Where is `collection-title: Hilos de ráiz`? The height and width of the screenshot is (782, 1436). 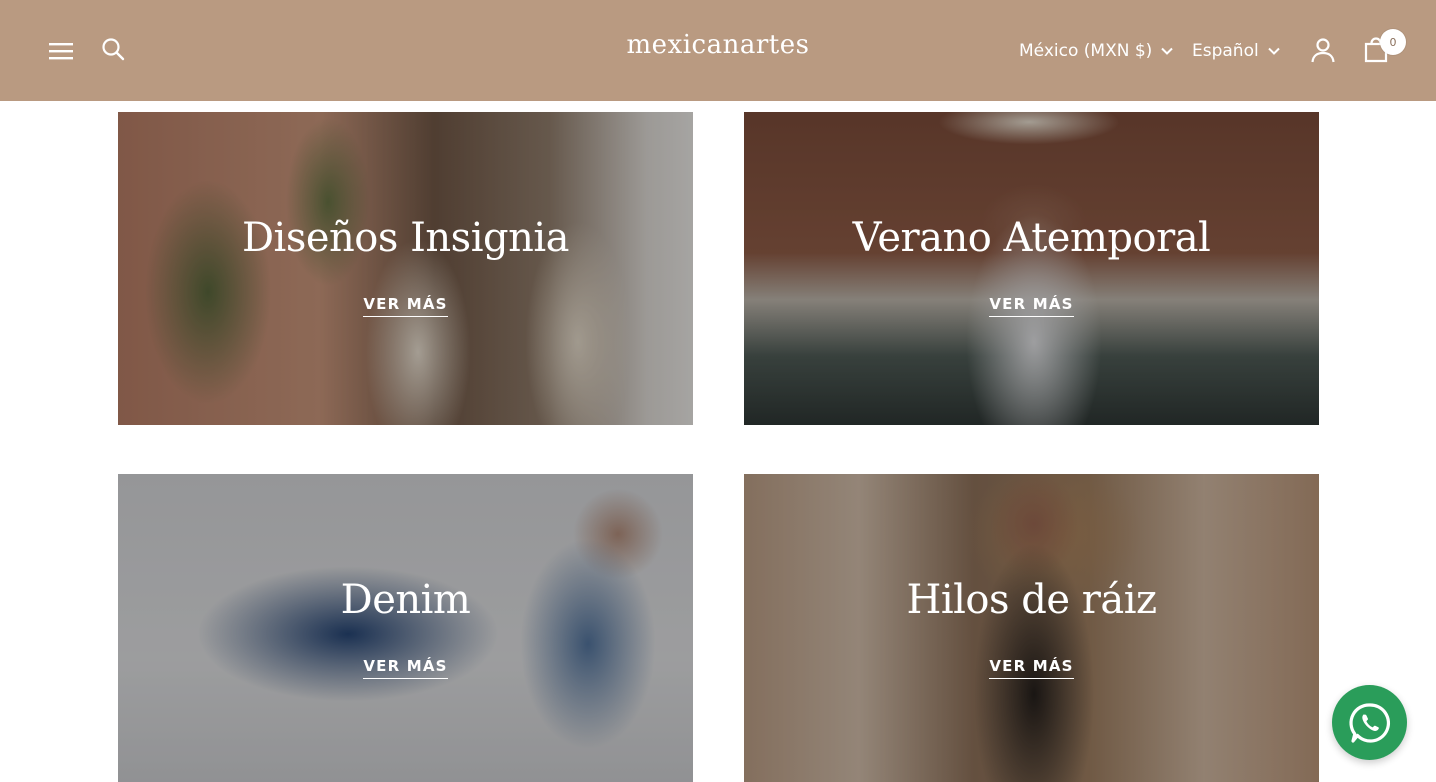 collection-title: Hilos de ráiz is located at coordinates (1031, 600).